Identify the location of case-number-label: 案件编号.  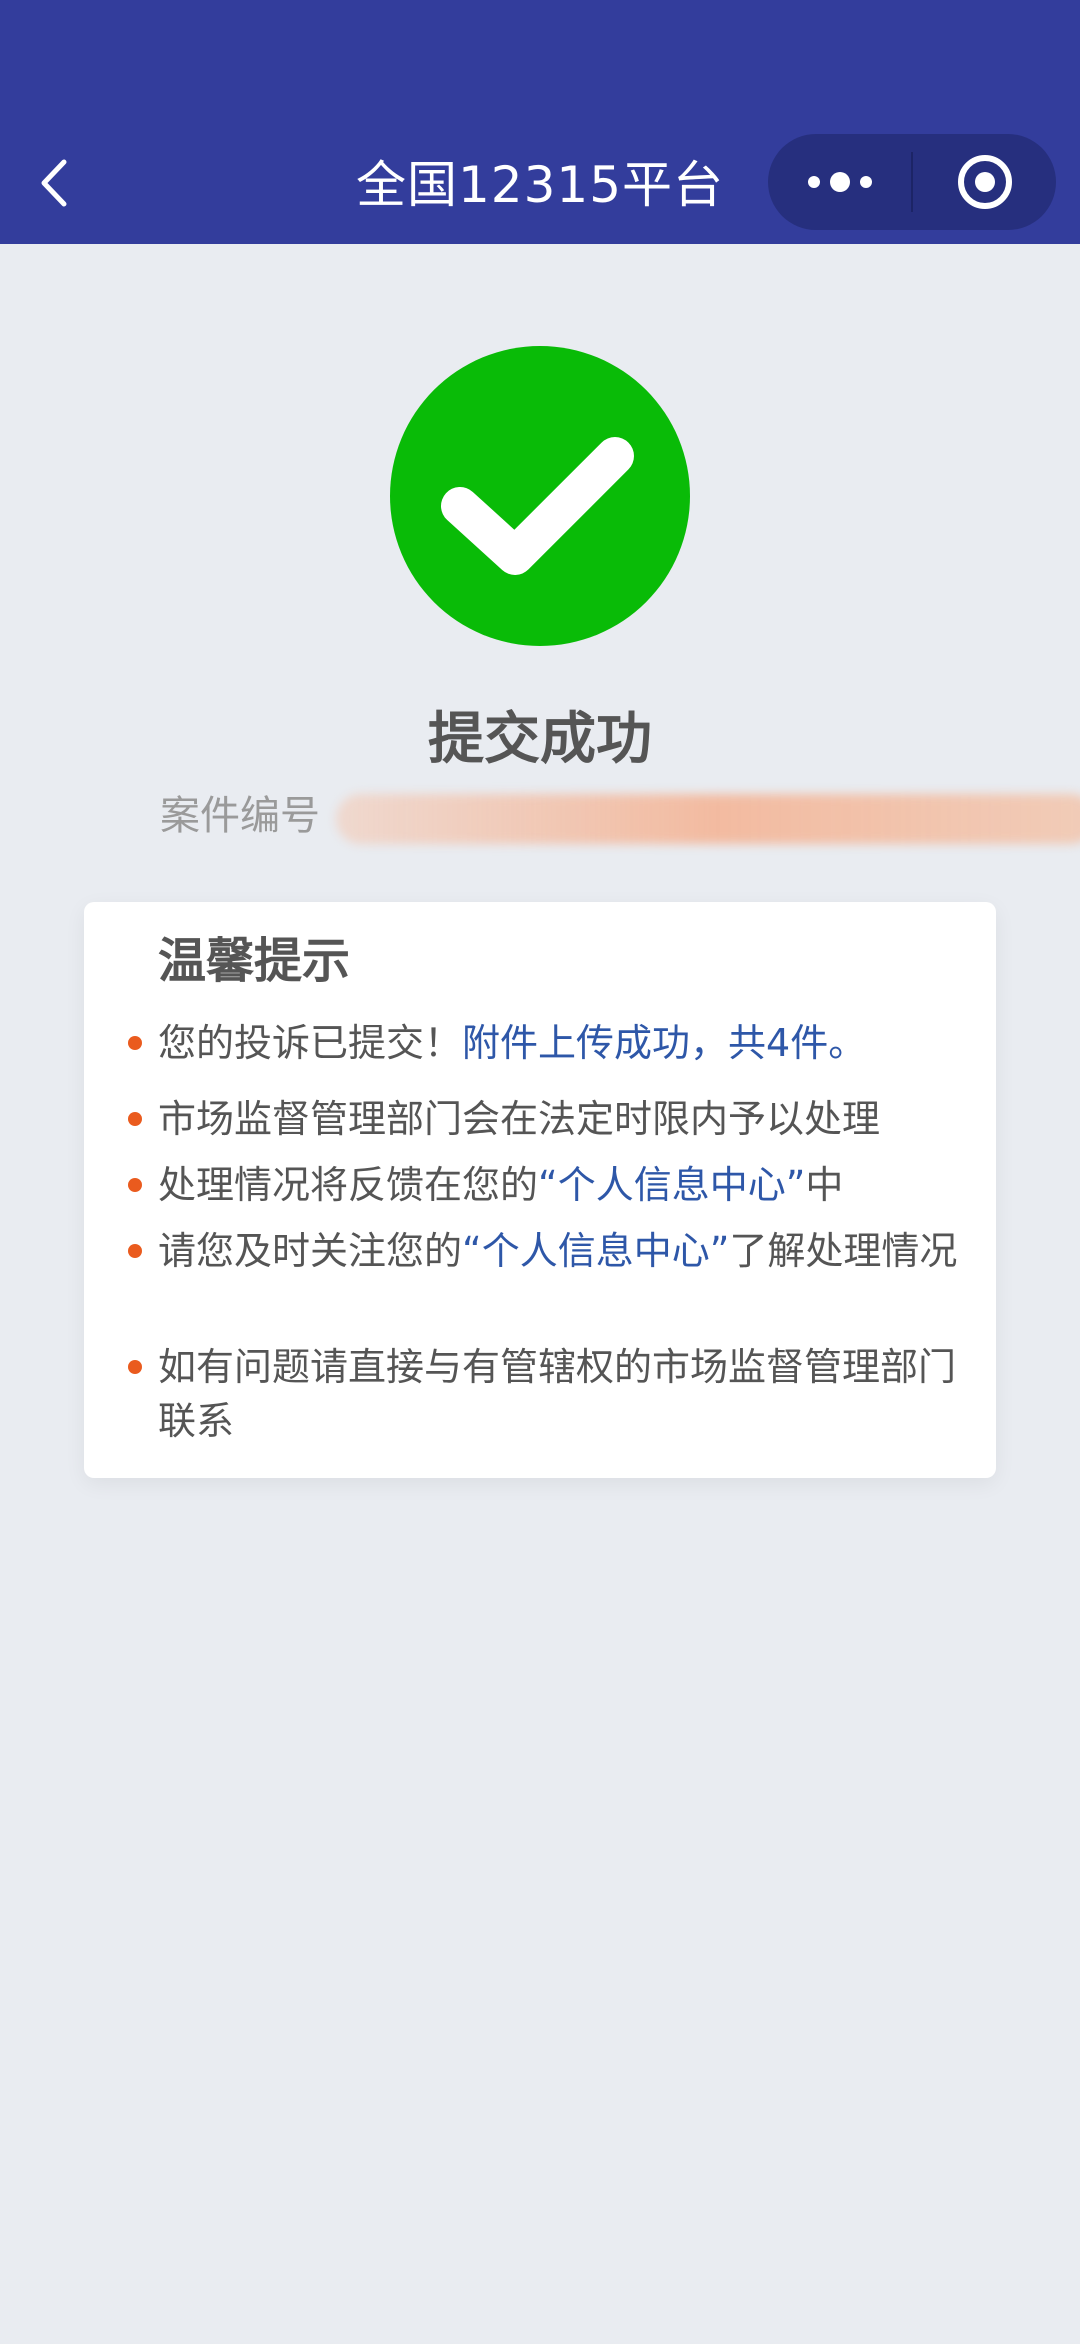
(240, 816).